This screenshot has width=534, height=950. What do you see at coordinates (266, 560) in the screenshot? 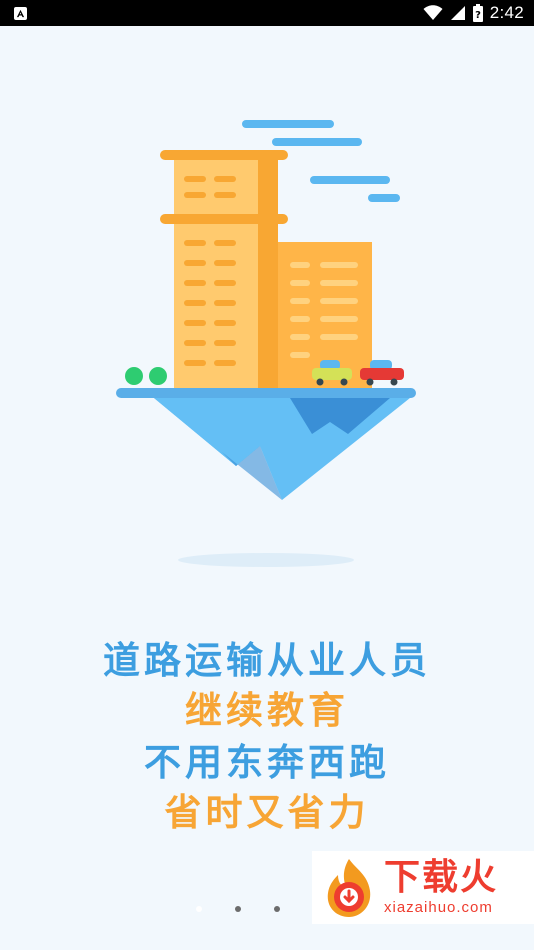
I see `shadow-ellipse` at bounding box center [266, 560].